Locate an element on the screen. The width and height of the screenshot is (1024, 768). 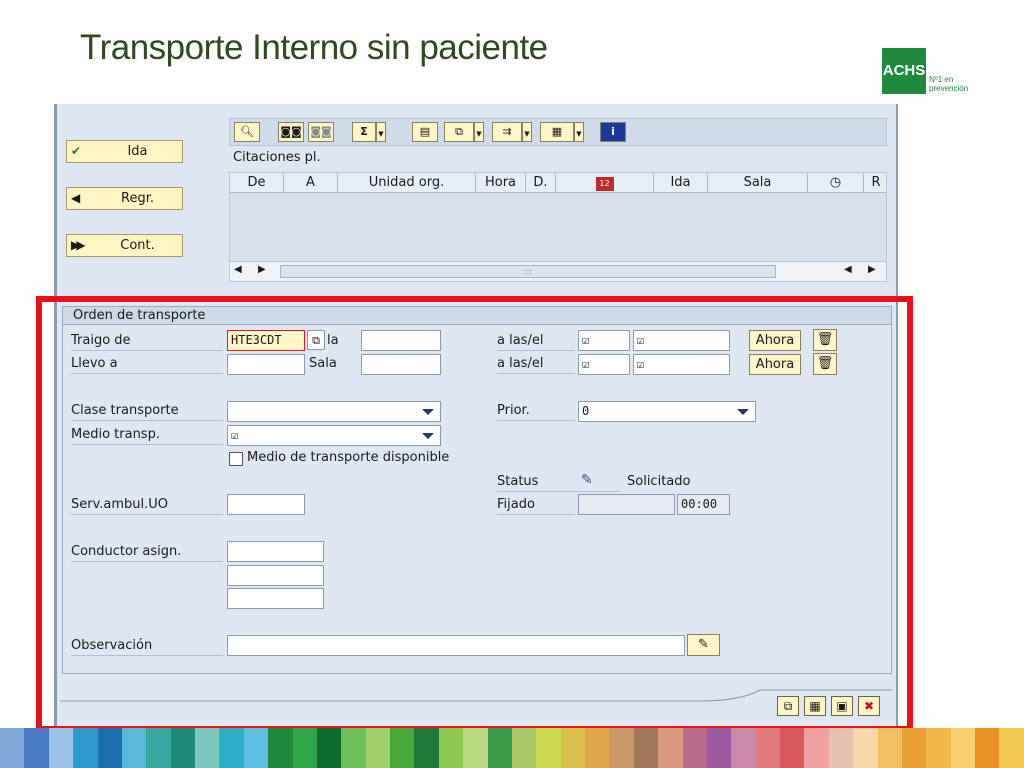
scroll-thumb: ::: is located at coordinates (528, 271).